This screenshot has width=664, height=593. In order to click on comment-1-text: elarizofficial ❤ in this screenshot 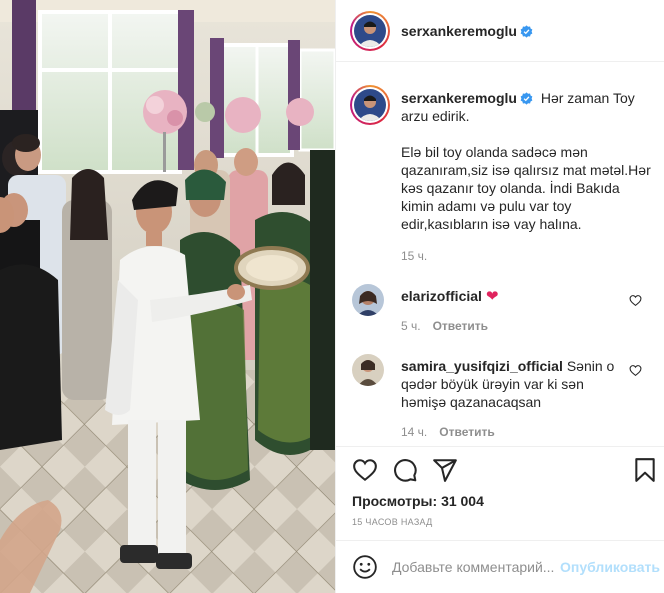, I will do `click(516, 296)`.